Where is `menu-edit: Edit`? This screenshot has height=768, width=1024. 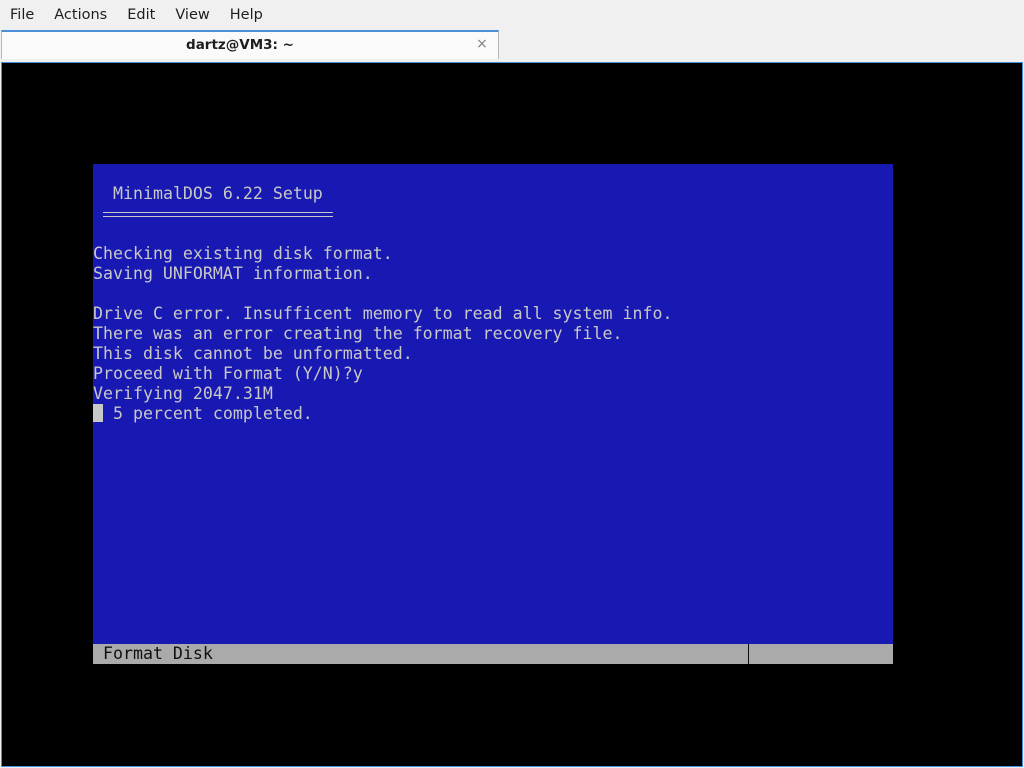 menu-edit: Edit is located at coordinates (141, 15).